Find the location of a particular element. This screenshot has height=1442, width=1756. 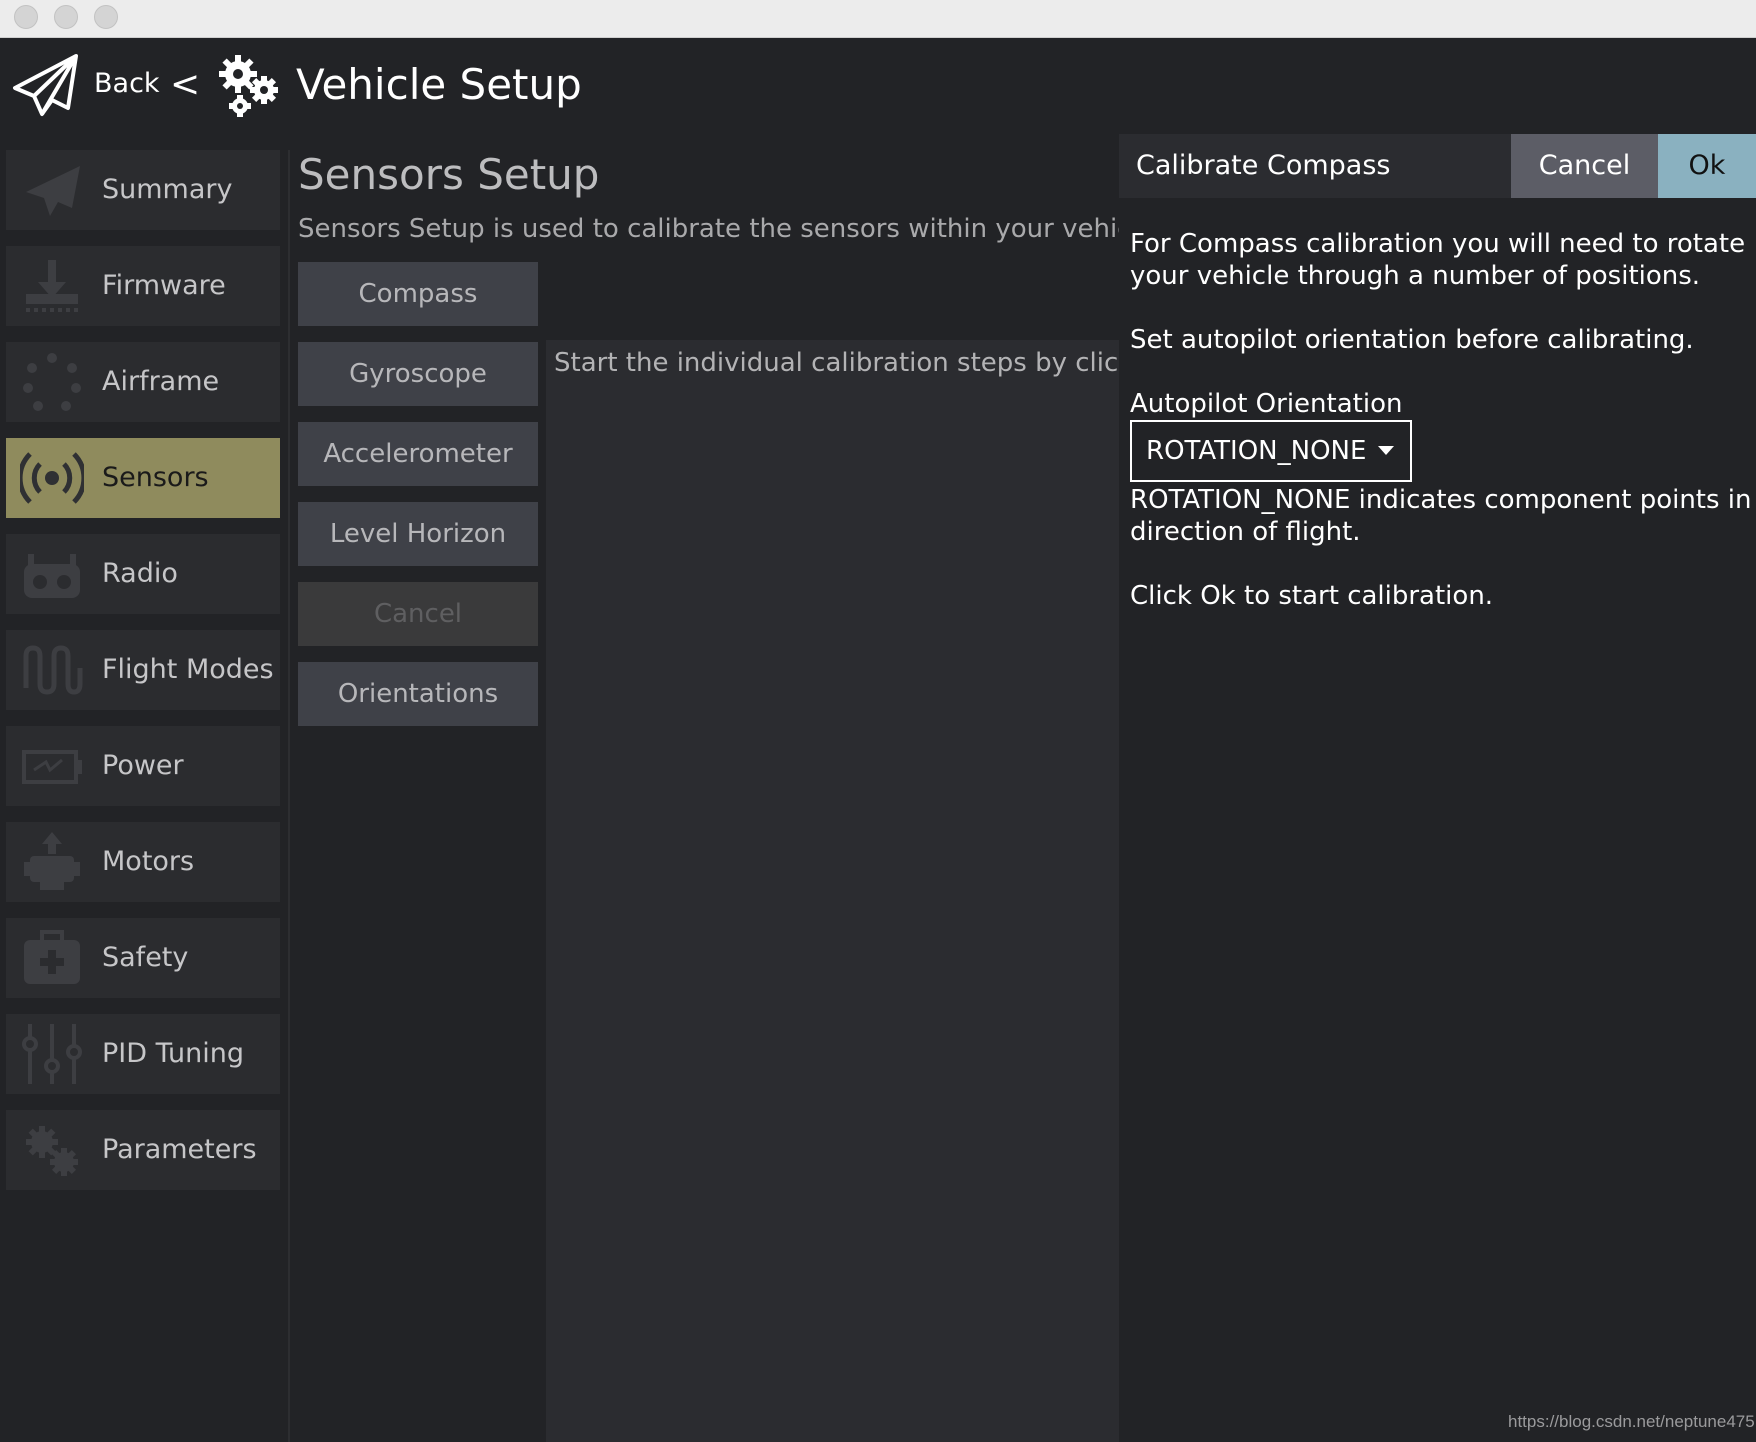

accelerometer-button: Accelerometer is located at coordinates (418, 454).